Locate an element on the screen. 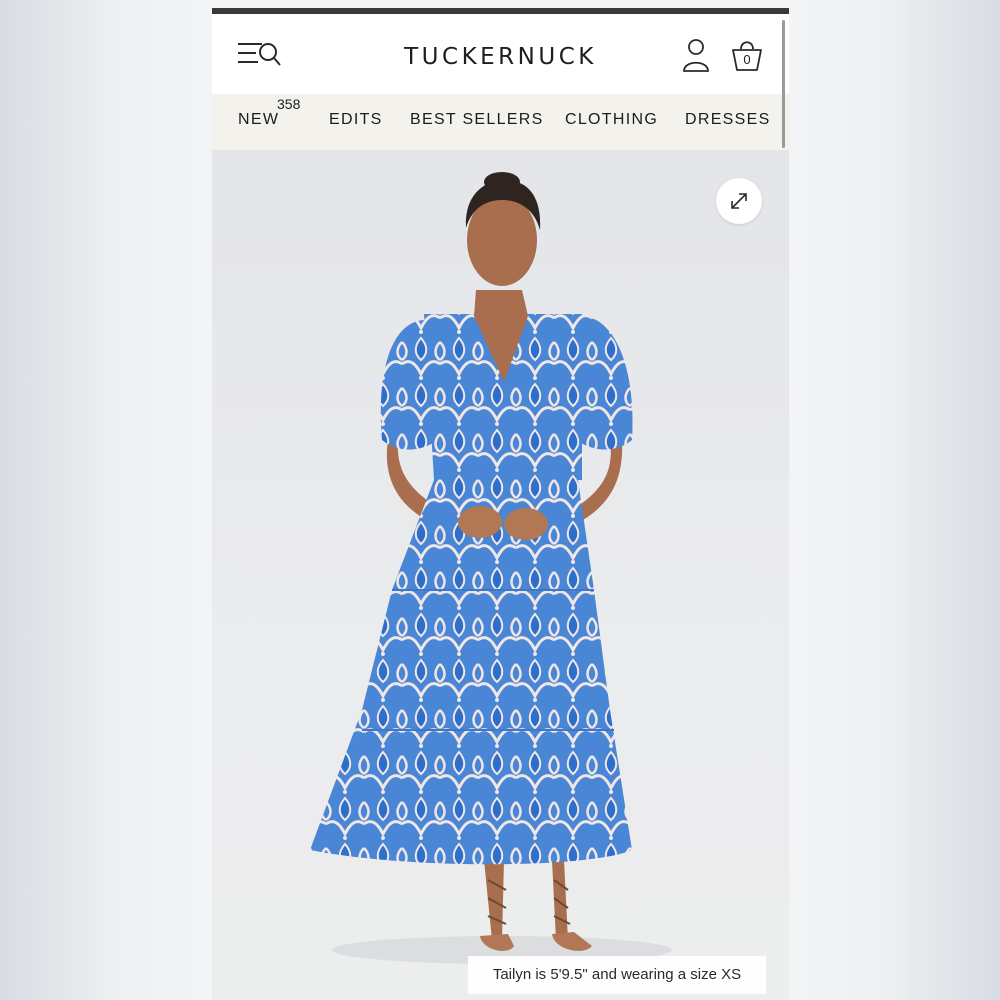 The height and width of the screenshot is (1000, 1000). nav-item-best-sellers: BEST SELLERS is located at coordinates (477, 120).